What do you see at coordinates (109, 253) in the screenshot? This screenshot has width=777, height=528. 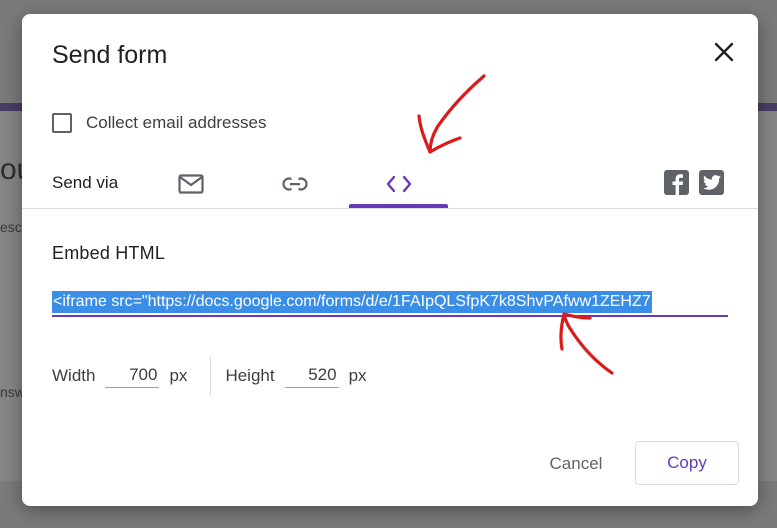 I see `embed-html-title: Embed HTML` at bounding box center [109, 253].